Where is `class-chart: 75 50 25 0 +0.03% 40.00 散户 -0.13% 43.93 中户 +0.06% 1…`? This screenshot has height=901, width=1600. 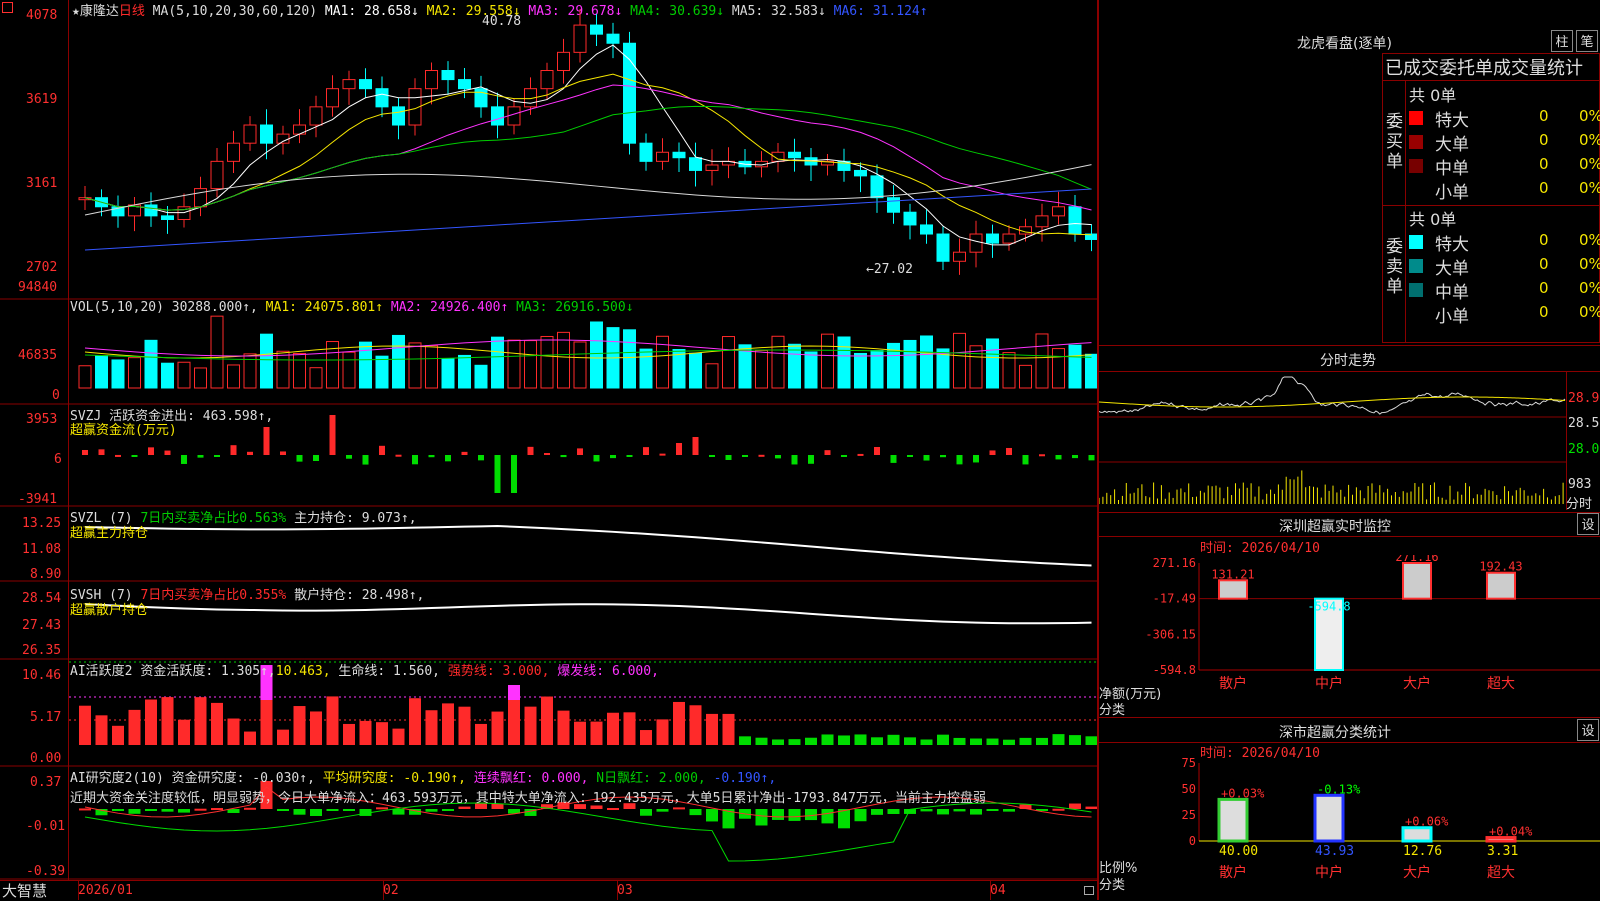 class-chart: 75 50 25 0 +0.03% 40.00 散户 -0.13% 43.93 中户 +0.06% 1… is located at coordinates (1349, 827).